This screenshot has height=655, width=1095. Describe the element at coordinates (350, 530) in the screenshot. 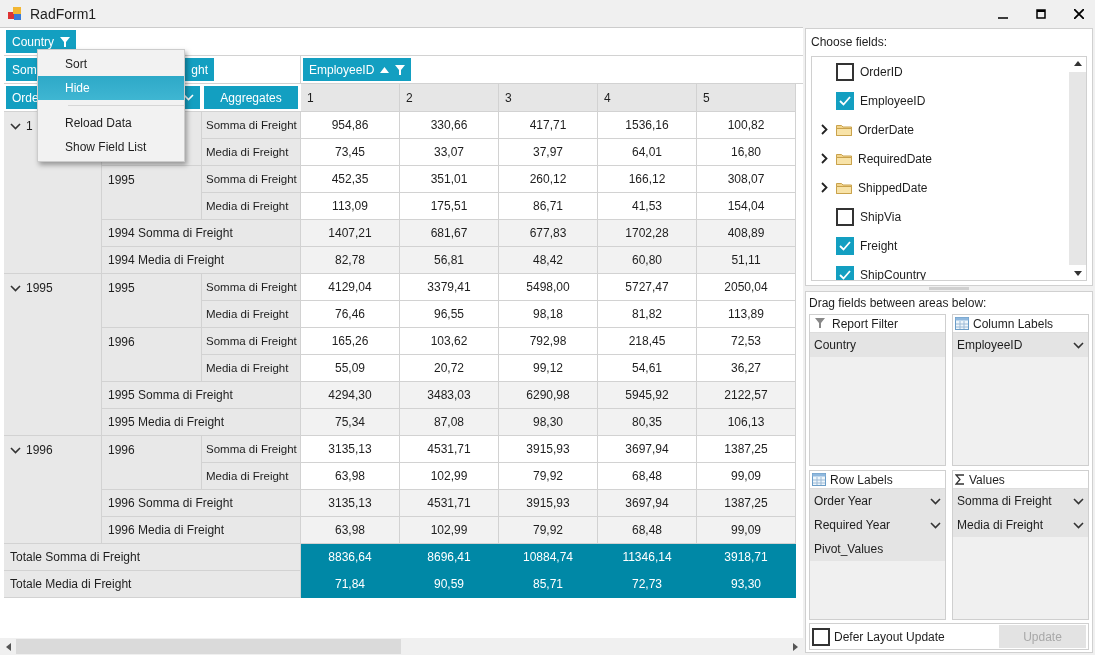

I see `subtotal-cell: 63,98` at that location.